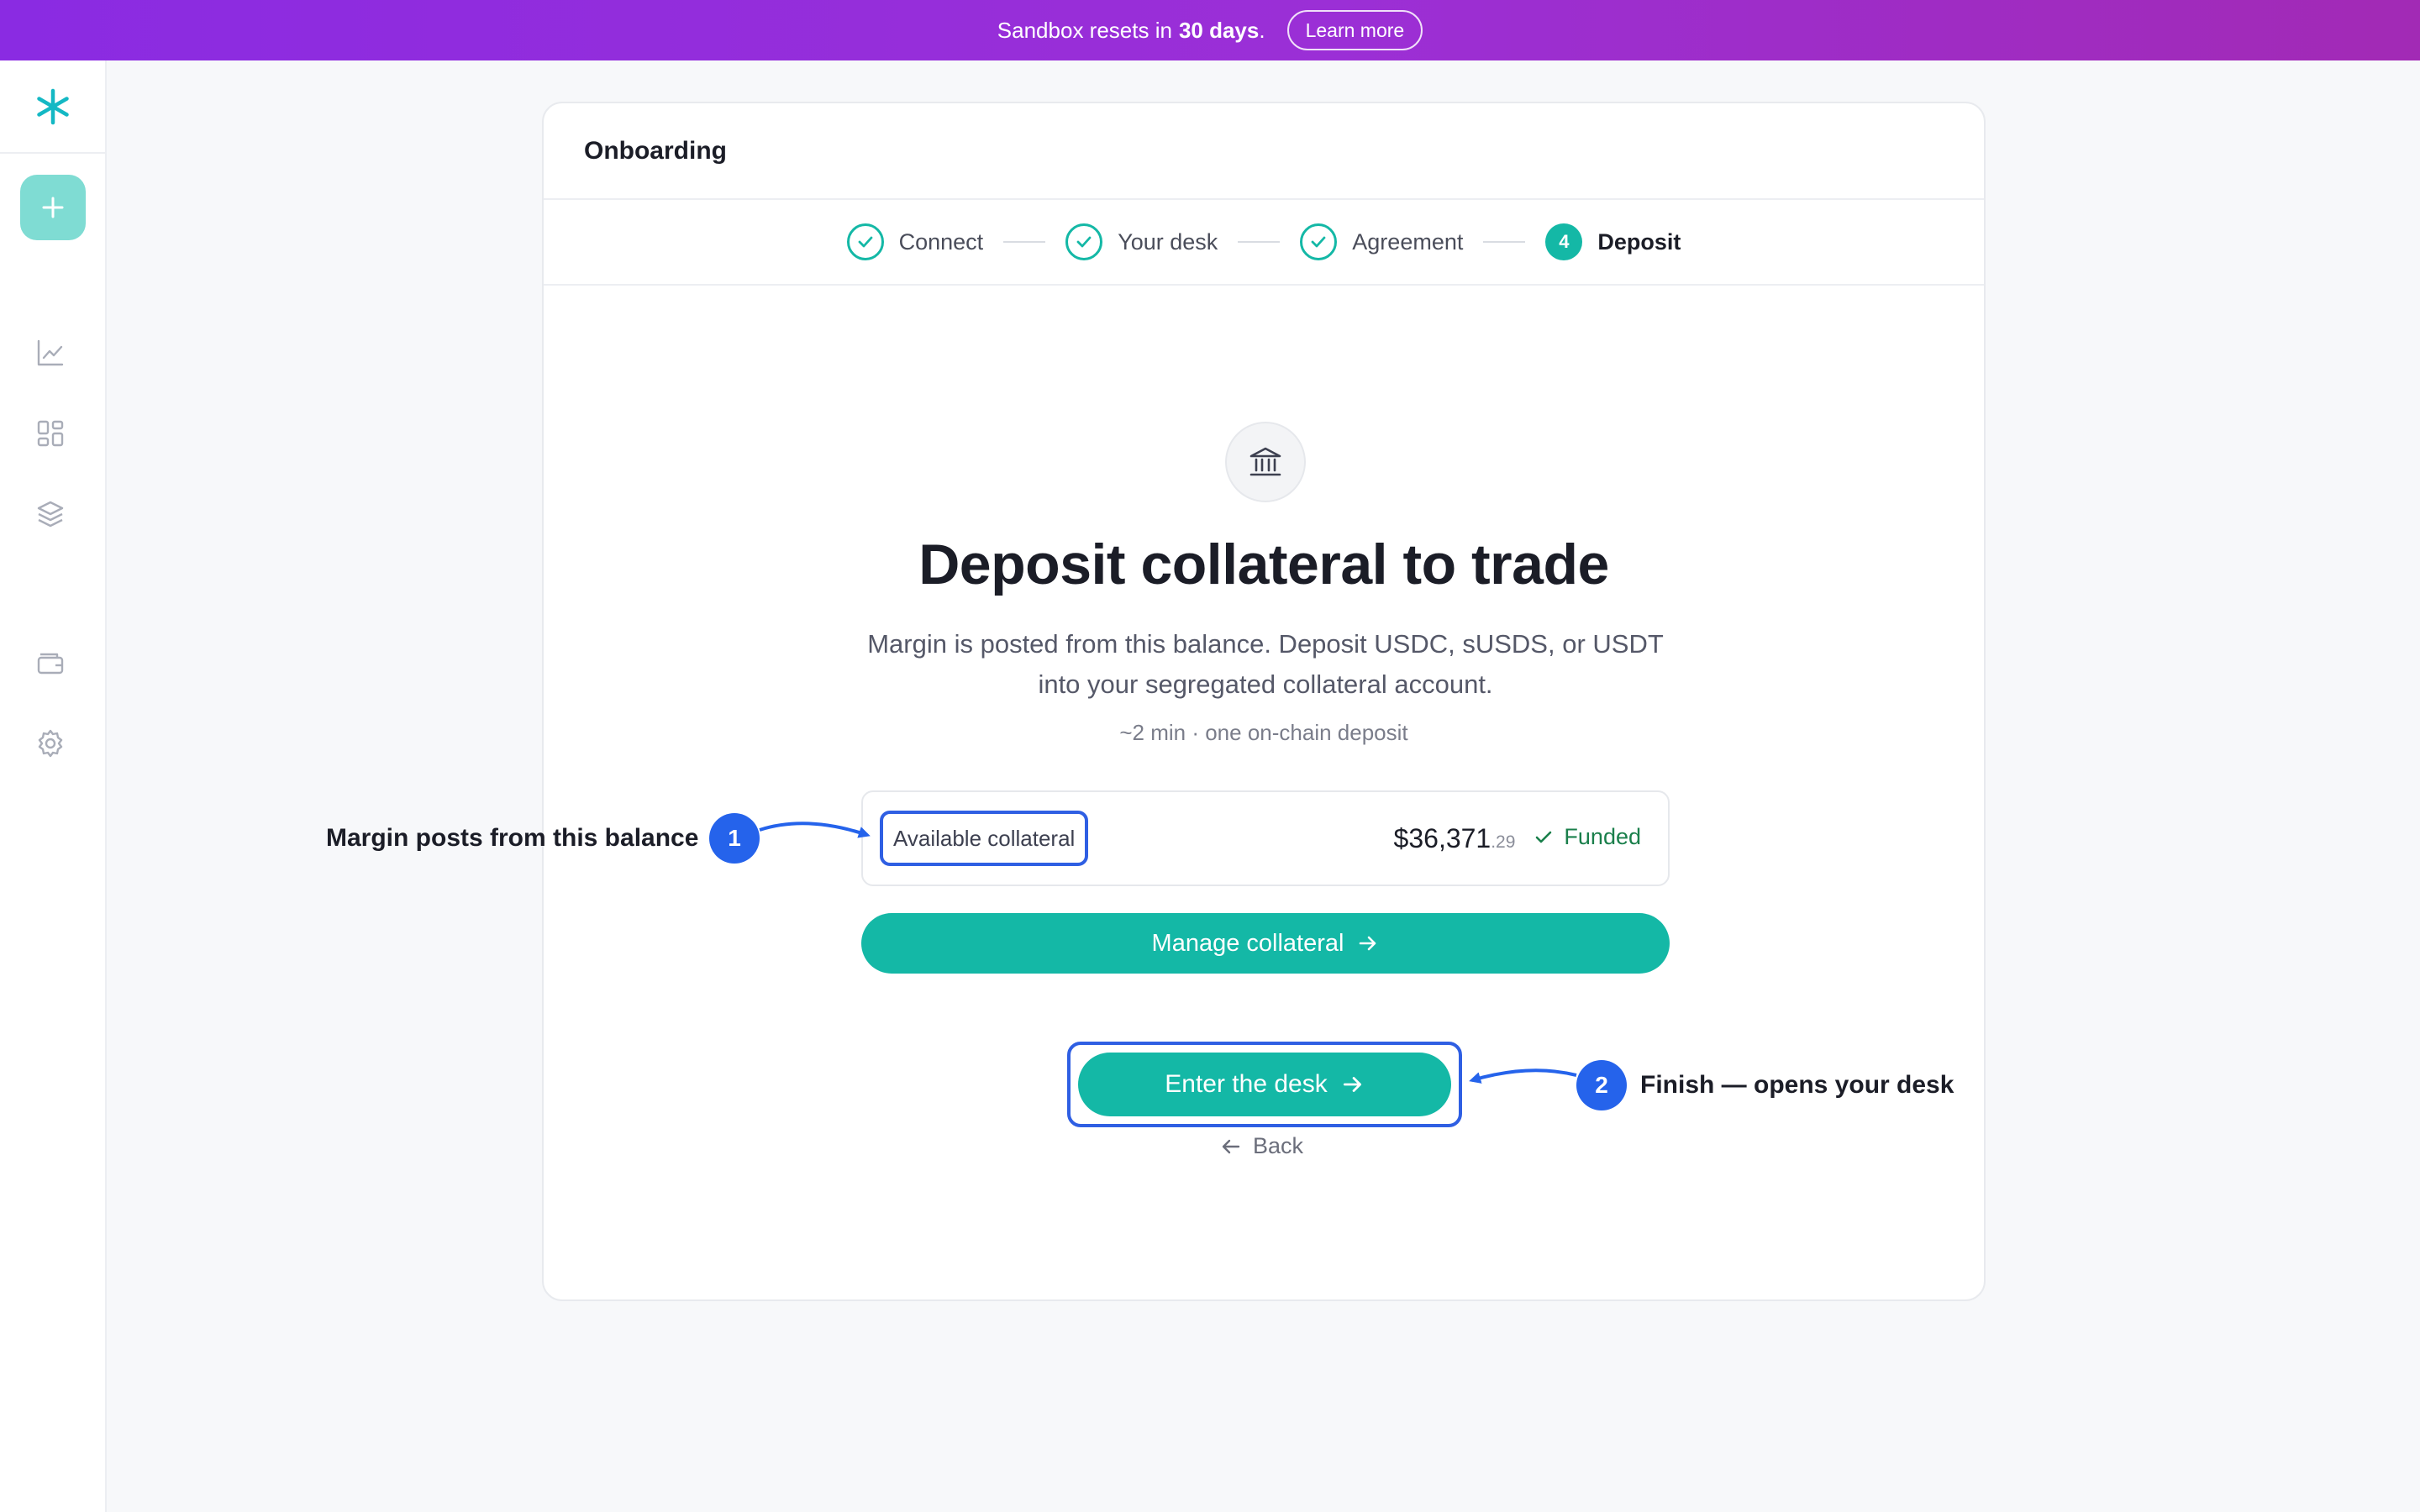  I want to click on card-title: Onboarding, so click(1264, 151).